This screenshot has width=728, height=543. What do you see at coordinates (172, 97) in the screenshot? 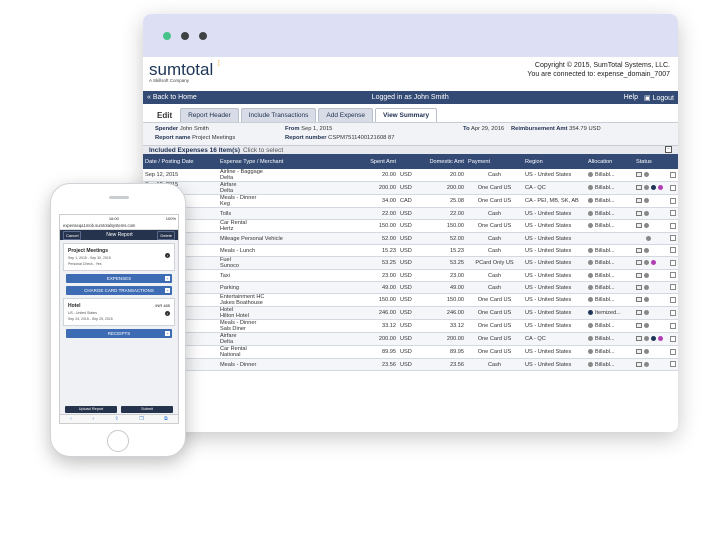
I see `back-to-home-link: « Back to Home` at bounding box center [172, 97].